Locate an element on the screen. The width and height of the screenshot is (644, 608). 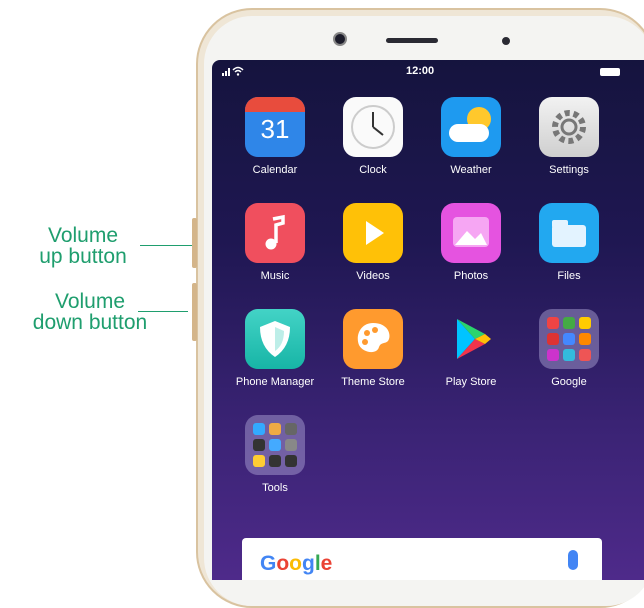
status-bar: 12:00 is located at coordinates (428, 71).